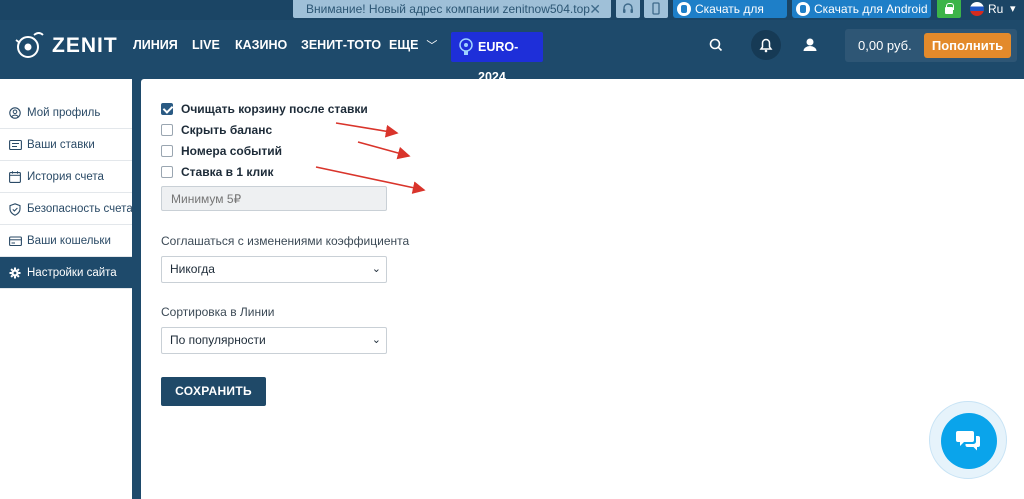 The height and width of the screenshot is (499, 1024). I want to click on chat-widget, so click(968, 440).